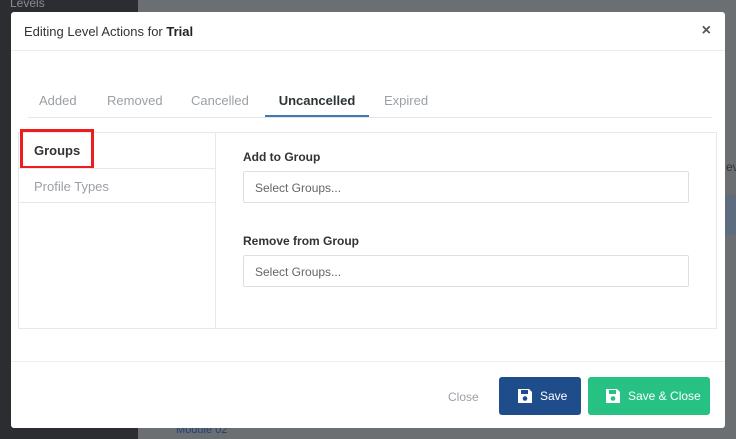  What do you see at coordinates (406, 105) in the screenshot?
I see `tab-expired: Expired` at bounding box center [406, 105].